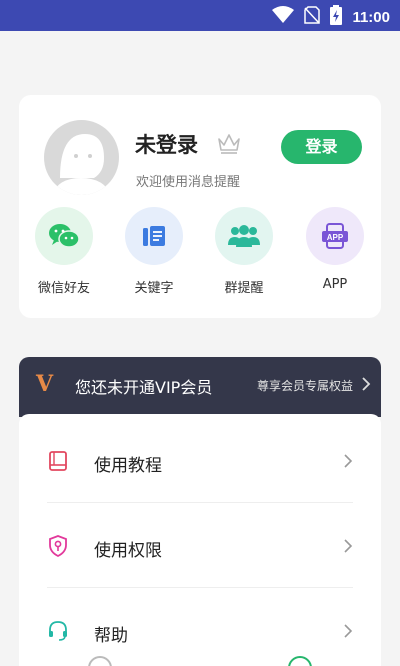 Image resolution: width=400 pixels, height=666 pixels. I want to click on clock: 11:00, so click(371, 17).